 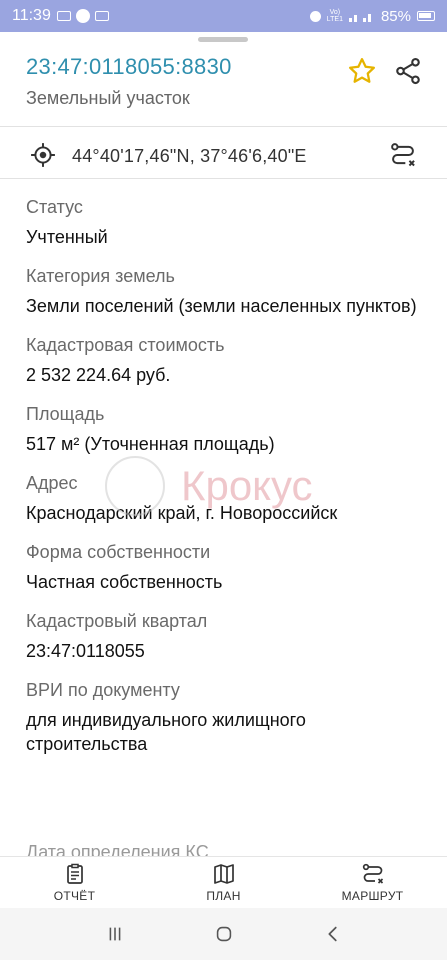 I want to click on home-icon, so click(x=224, y=934).